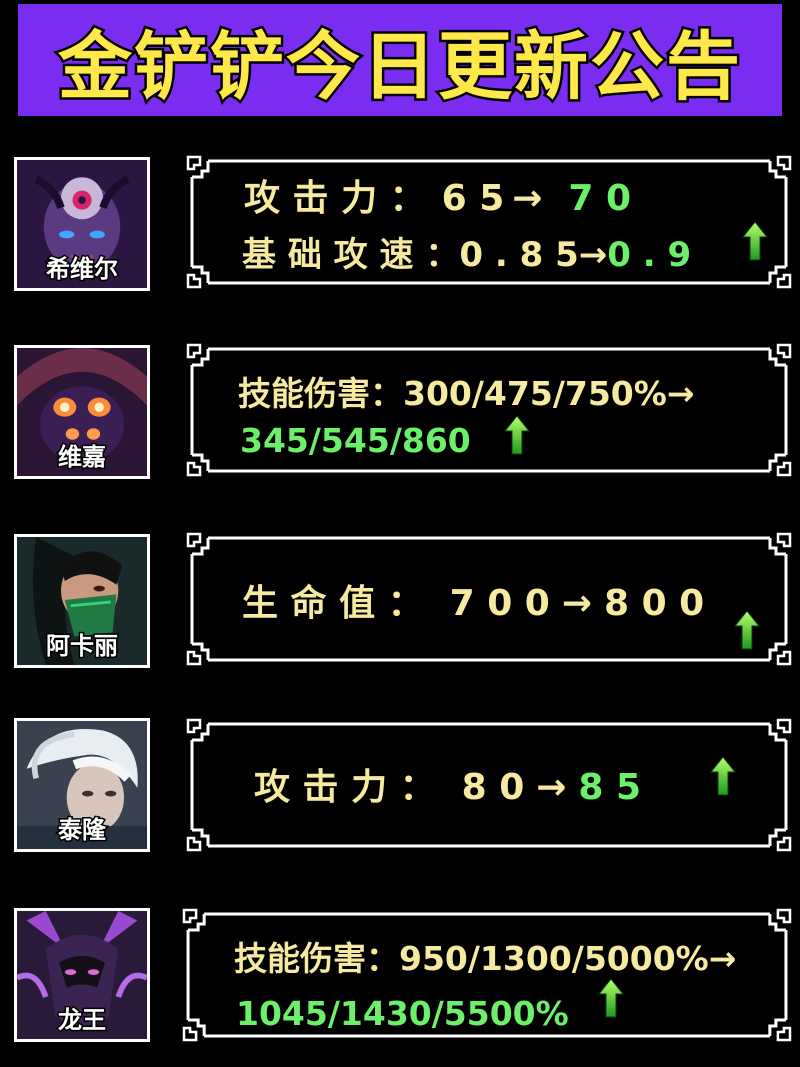 The height and width of the screenshot is (1067, 800). I want to click on new-value: 1045/1430/5500%, so click(402, 1013).